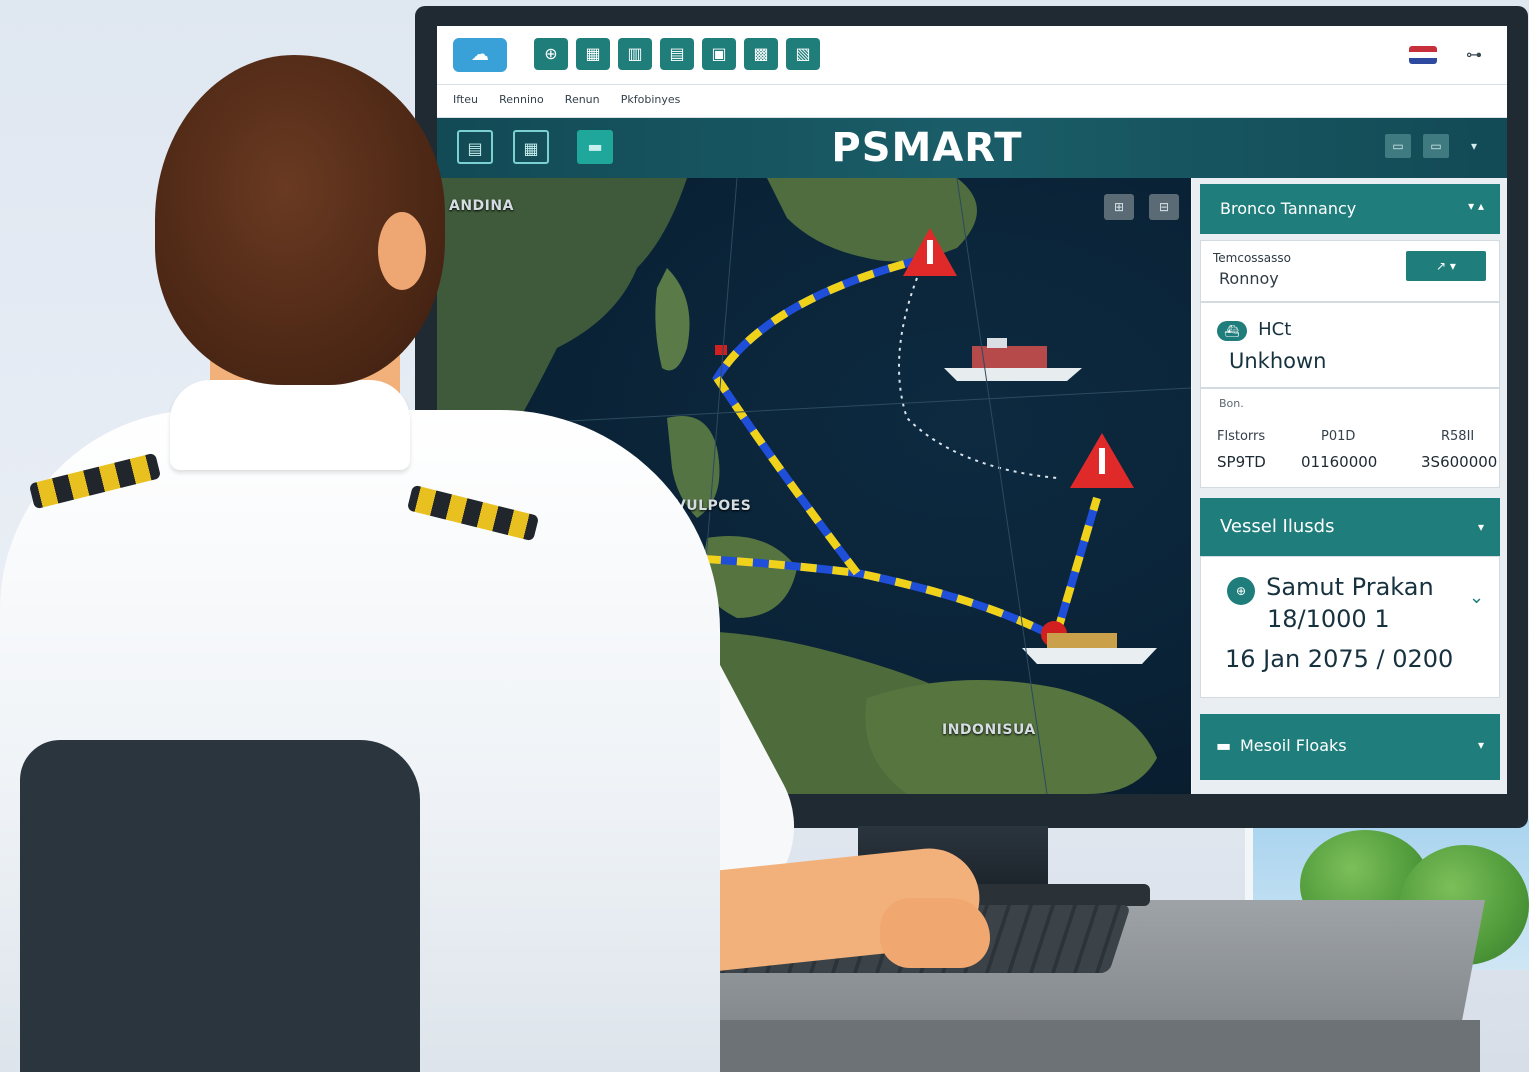 This screenshot has width=1529, height=1072. I want to click on panel-header: Bronco Tannancy ▾ ▴, so click(1350, 209).